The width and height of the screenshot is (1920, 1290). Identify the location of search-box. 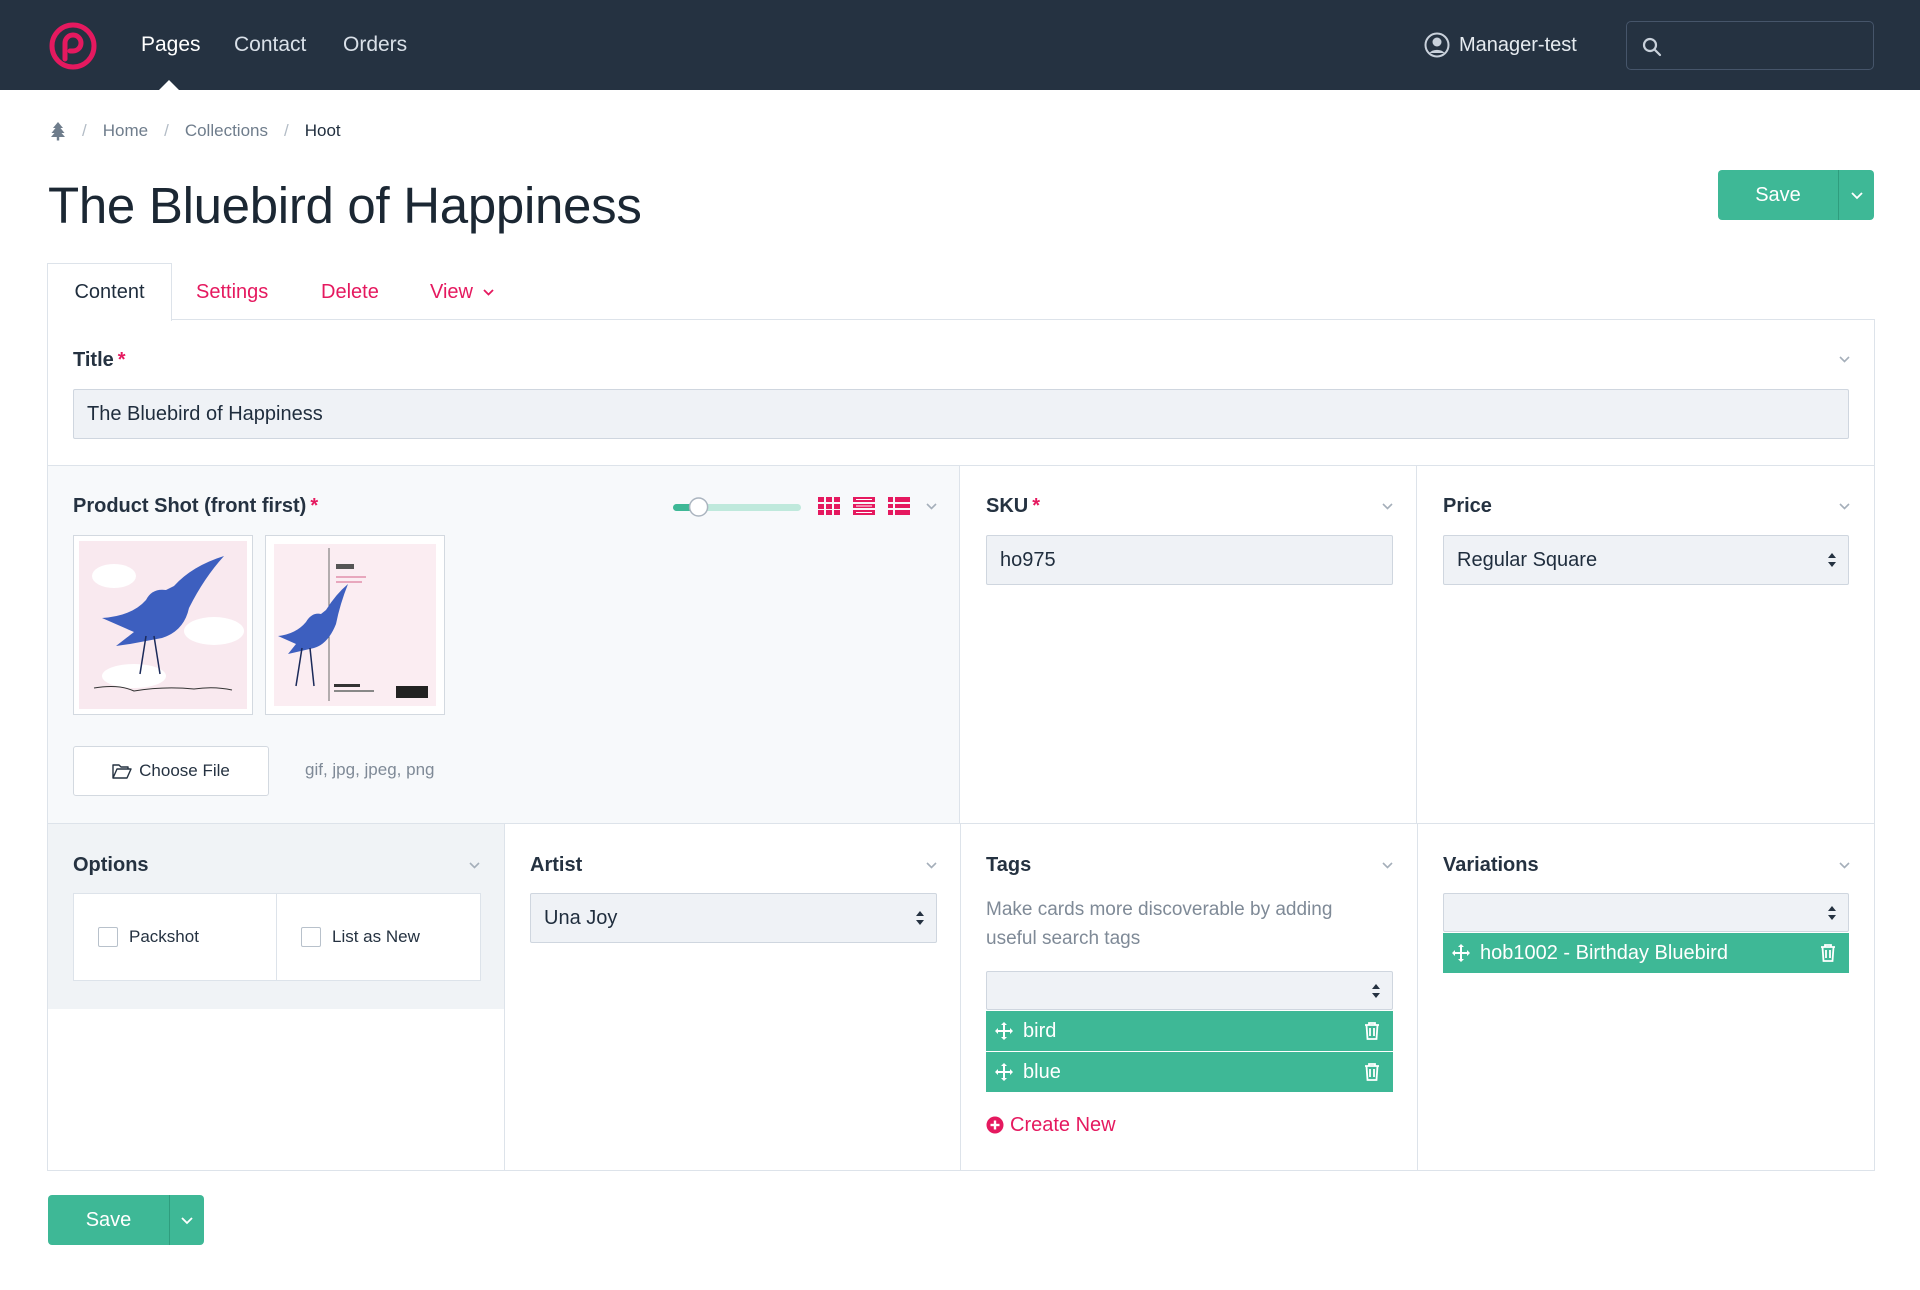
(1750, 45).